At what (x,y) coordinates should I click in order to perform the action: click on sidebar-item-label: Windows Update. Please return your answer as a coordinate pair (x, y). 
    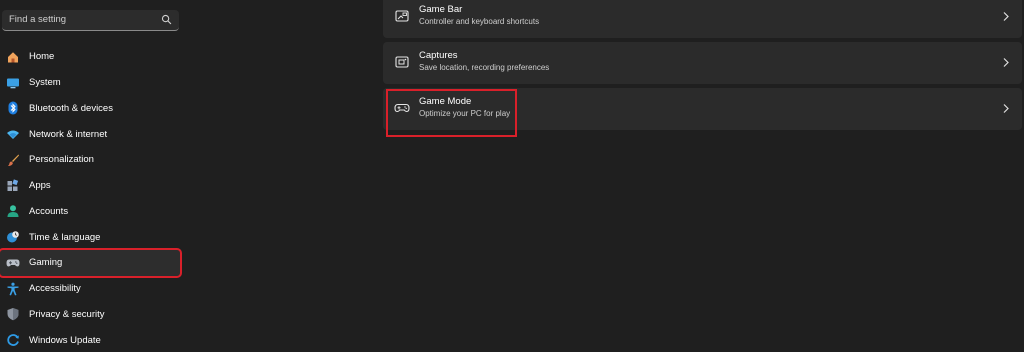
    Looking at the image, I should click on (65, 340).